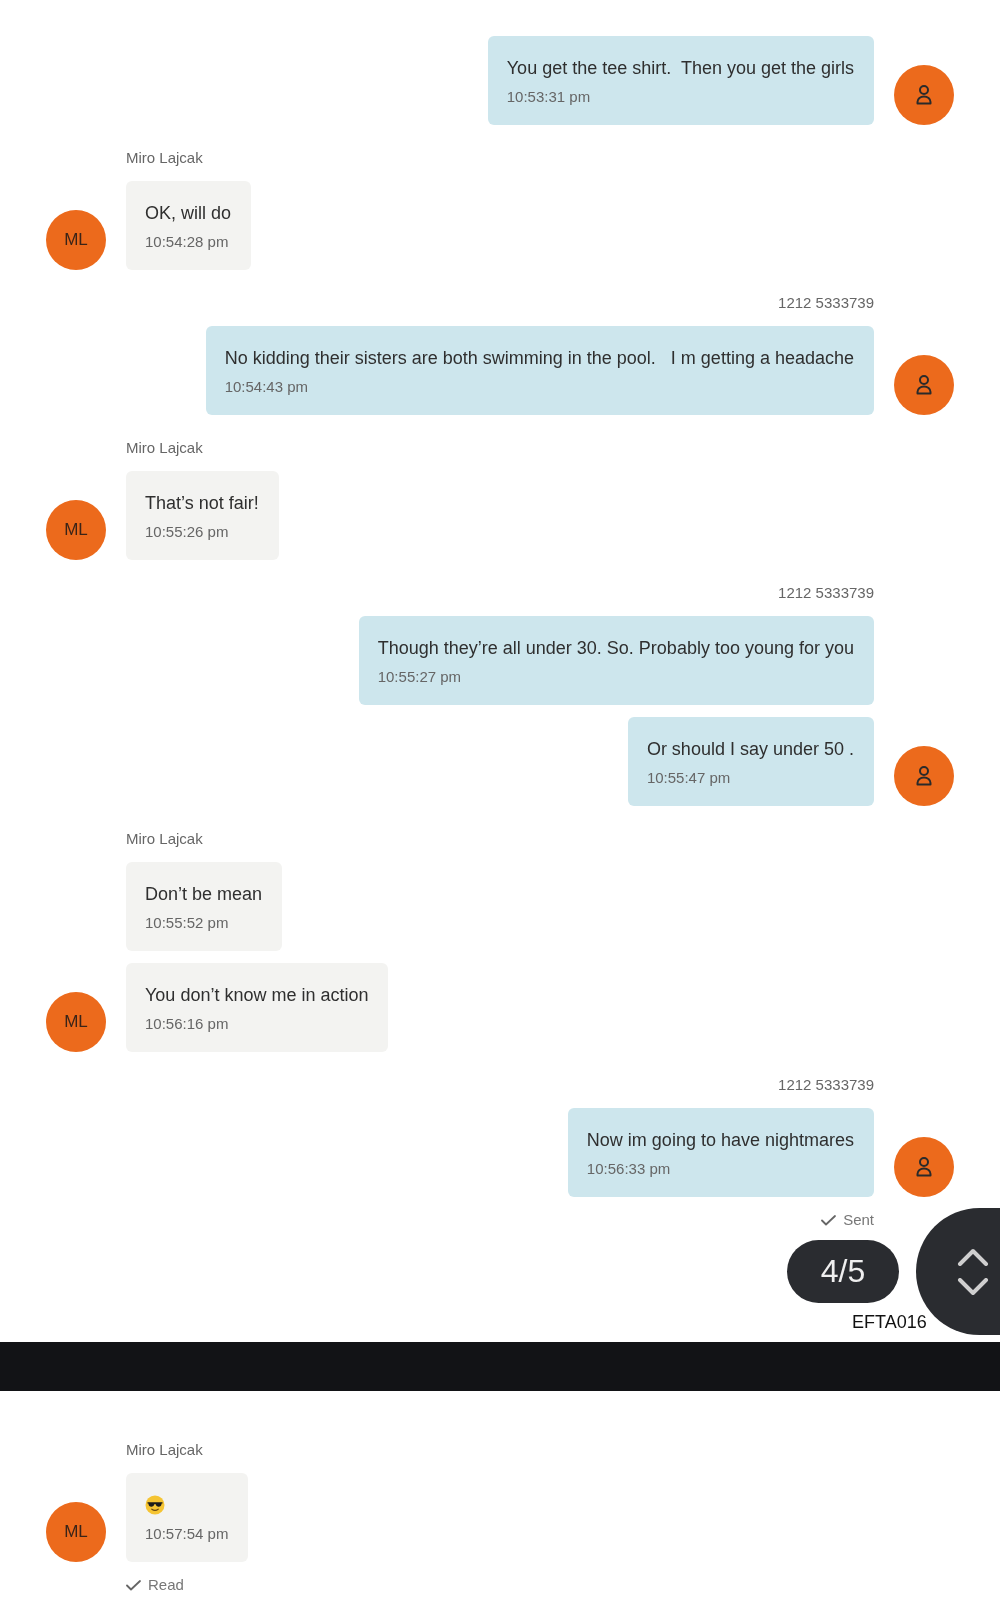 The width and height of the screenshot is (1000, 1610). What do you see at coordinates (204, 894) in the screenshot?
I see `message-text: Don’t be mean` at bounding box center [204, 894].